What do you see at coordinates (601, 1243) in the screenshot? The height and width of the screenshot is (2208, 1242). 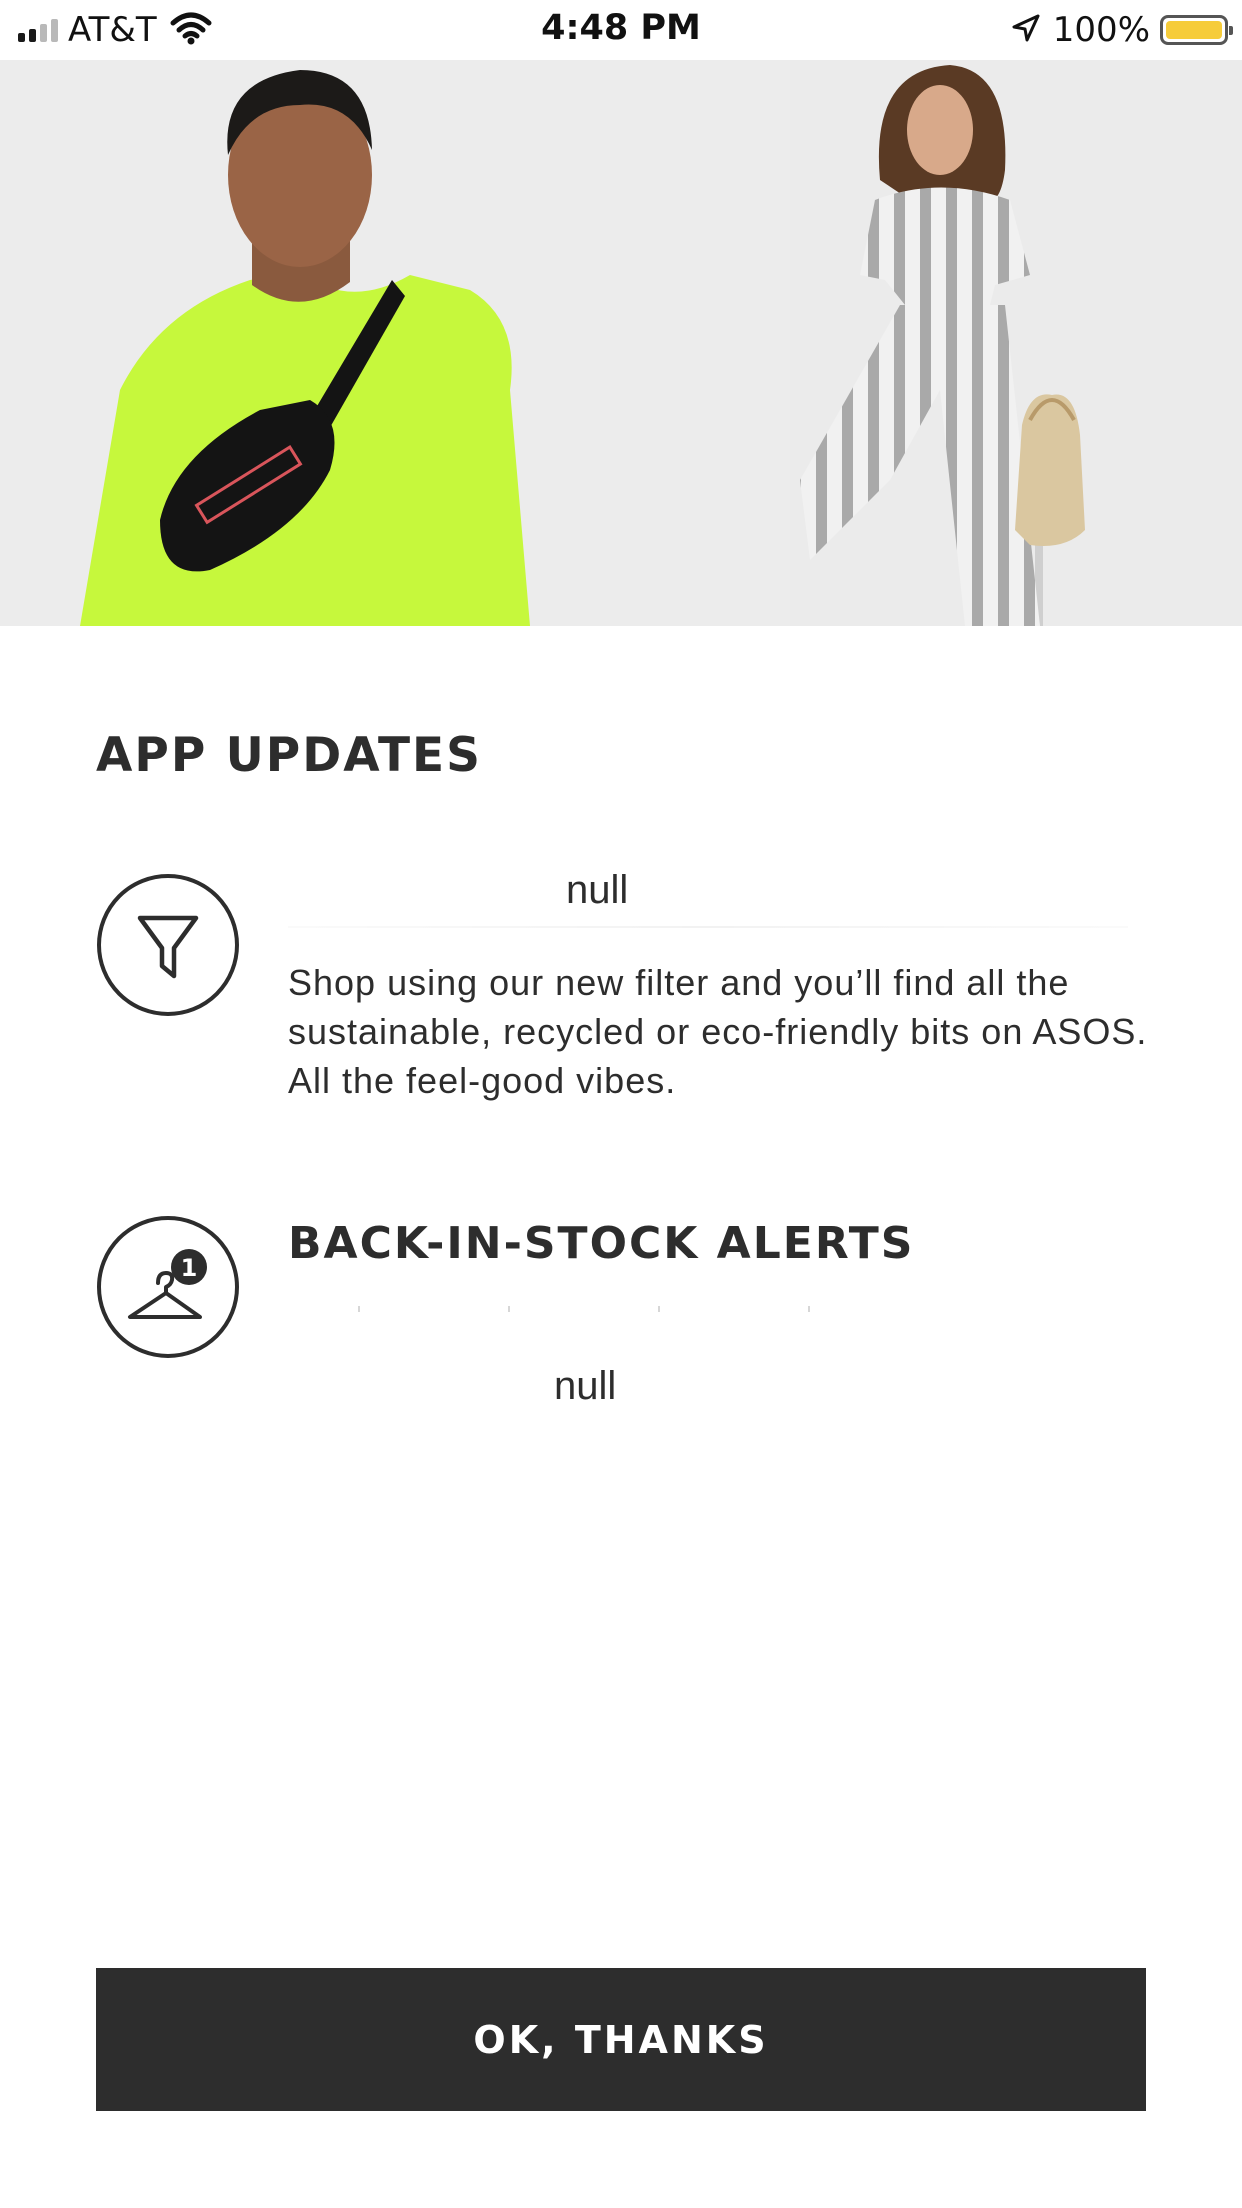 I see `feature-title: BACK-IN-STOCK ALERTS` at bounding box center [601, 1243].